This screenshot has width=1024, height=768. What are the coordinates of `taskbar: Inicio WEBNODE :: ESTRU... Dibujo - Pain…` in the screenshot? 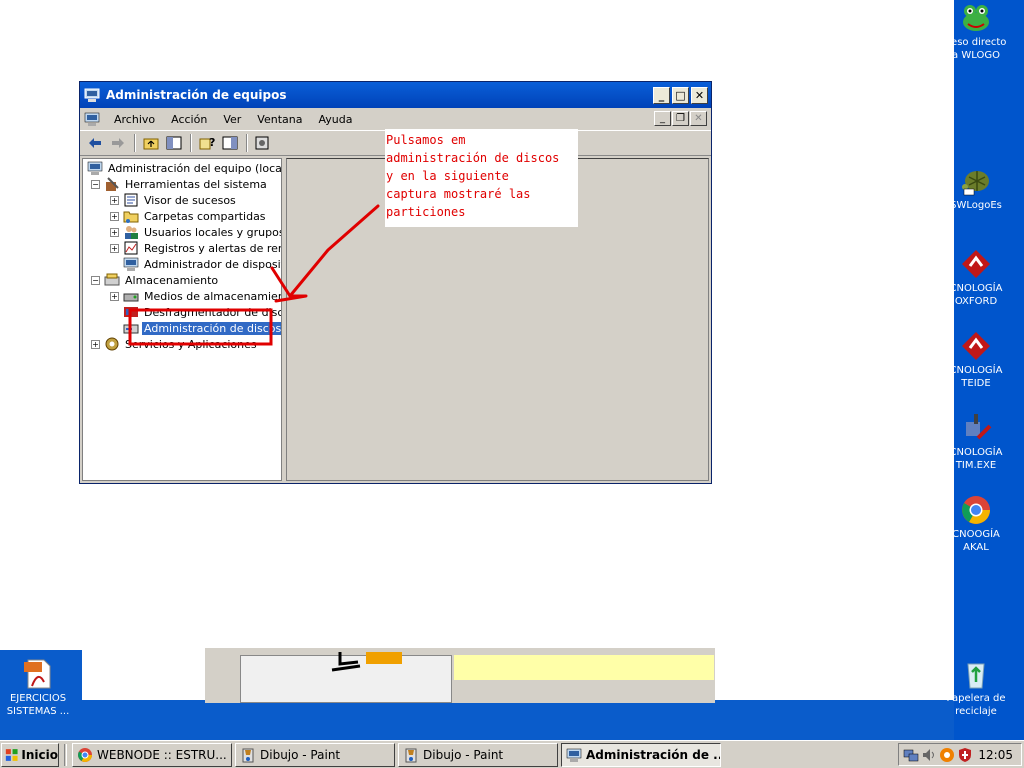 It's located at (512, 754).